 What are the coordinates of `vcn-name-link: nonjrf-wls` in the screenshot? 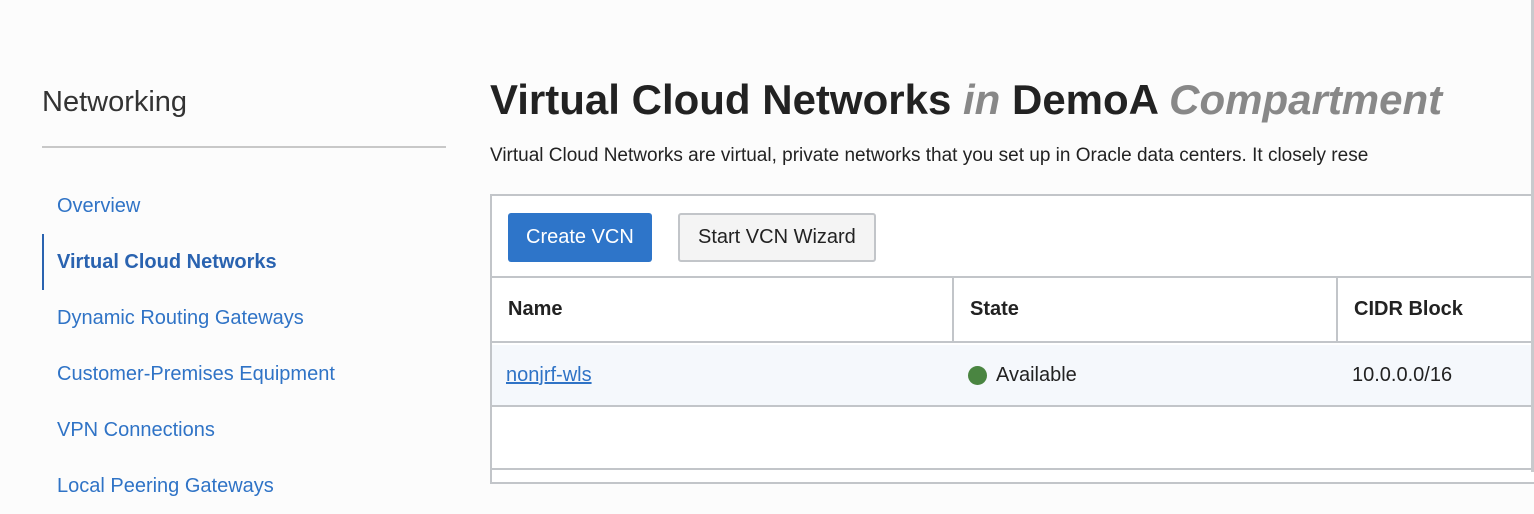 It's located at (549, 375).